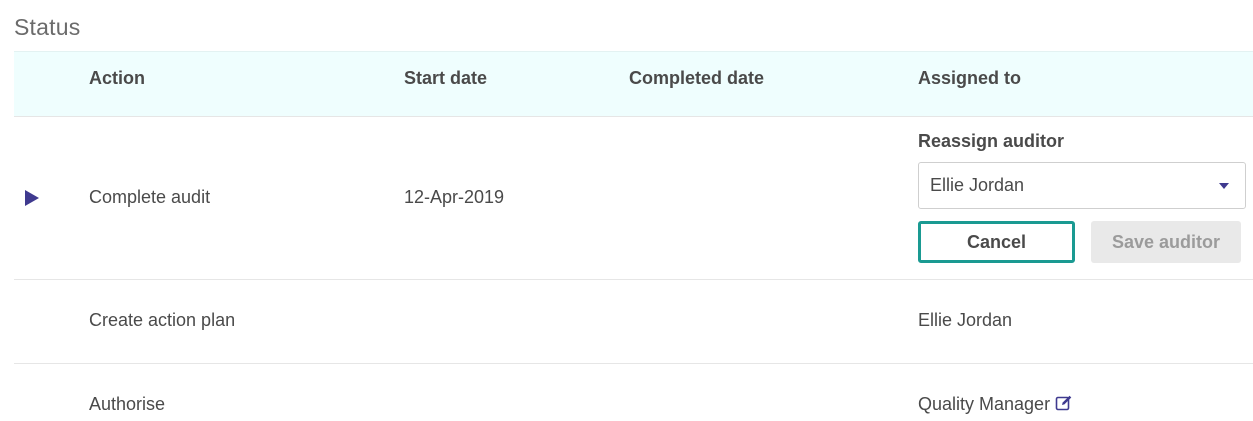 The width and height of the screenshot is (1253, 421). What do you see at coordinates (991, 141) in the screenshot?
I see `reassign-auditor-label: Reassign auditor` at bounding box center [991, 141].